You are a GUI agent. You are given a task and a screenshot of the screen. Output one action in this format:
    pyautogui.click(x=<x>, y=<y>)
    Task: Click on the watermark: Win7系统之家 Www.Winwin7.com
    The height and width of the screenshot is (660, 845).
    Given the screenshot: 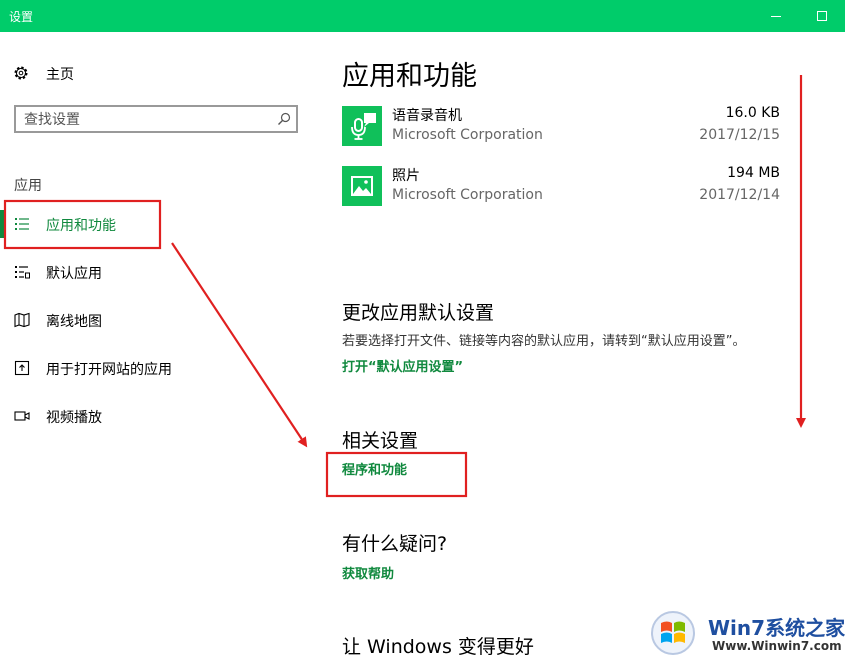 What is the action you would take?
    pyautogui.click(x=746, y=634)
    